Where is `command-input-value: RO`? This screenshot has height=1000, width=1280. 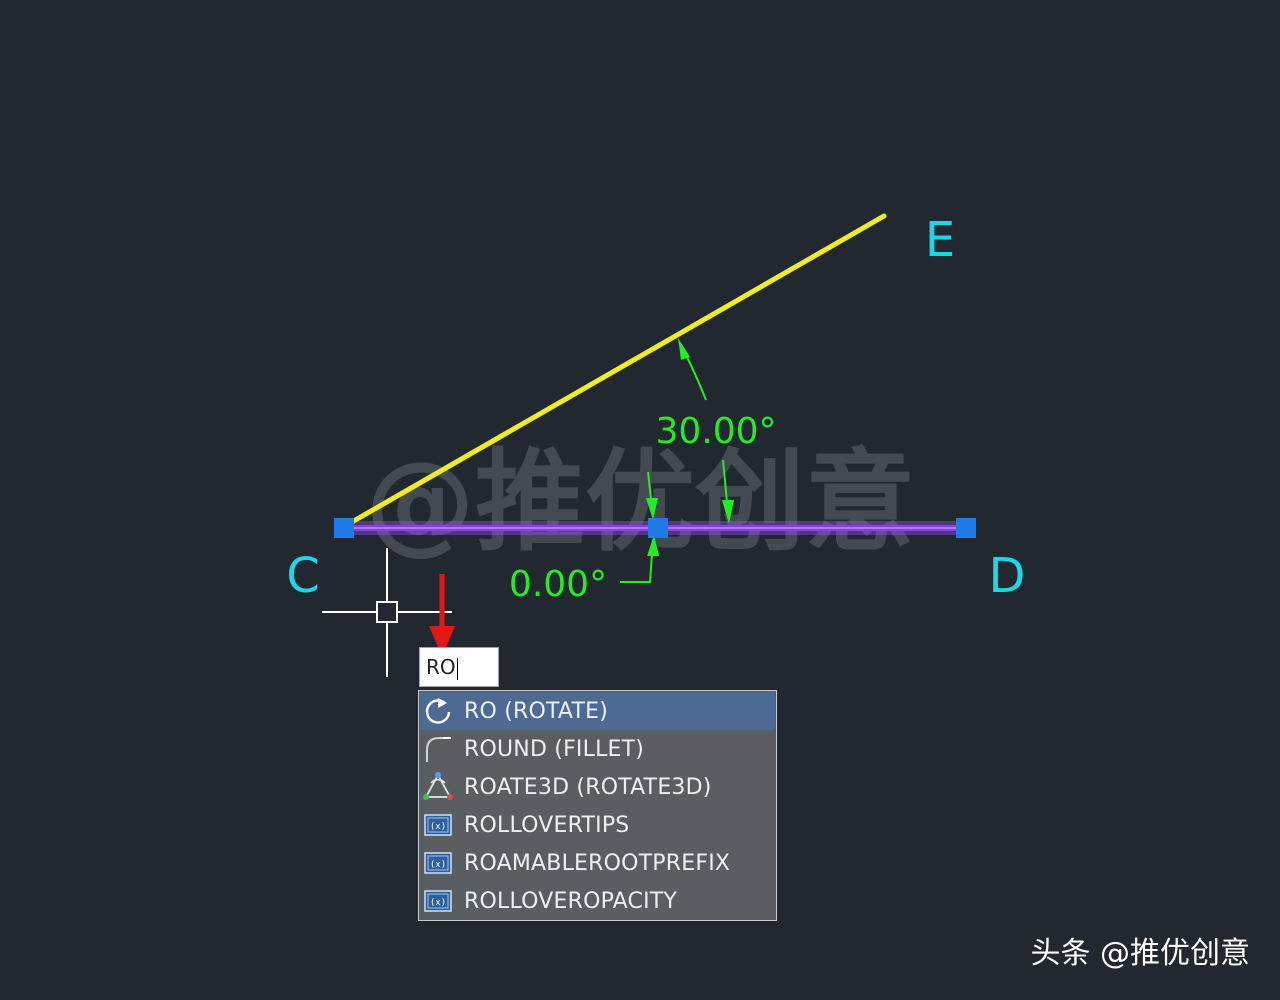
command-input-value: RO is located at coordinates (441, 667).